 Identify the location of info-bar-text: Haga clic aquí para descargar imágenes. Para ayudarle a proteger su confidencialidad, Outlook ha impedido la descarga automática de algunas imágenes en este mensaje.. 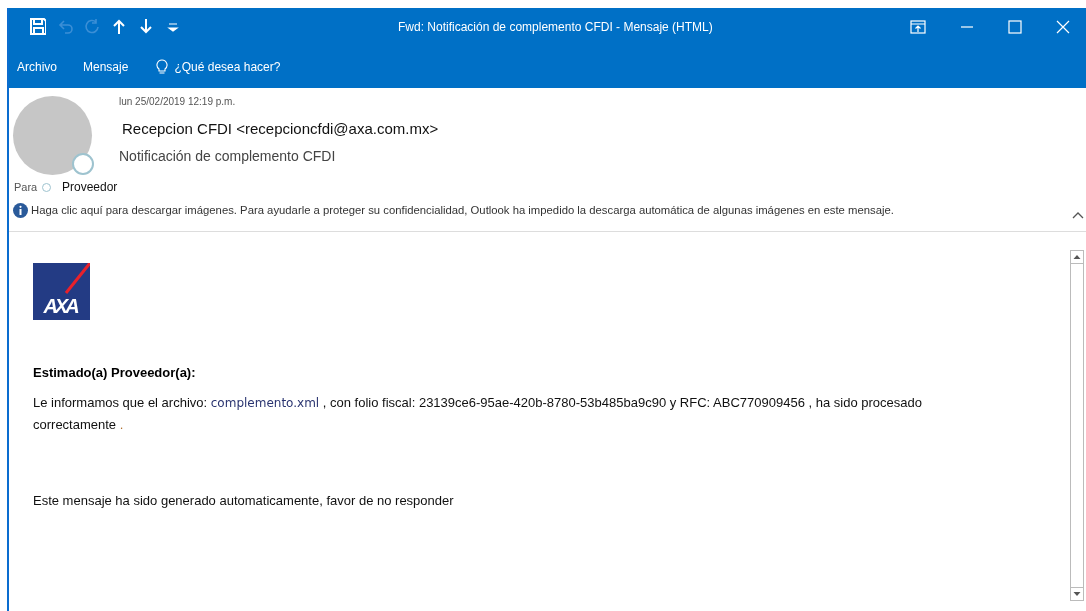
(462, 210).